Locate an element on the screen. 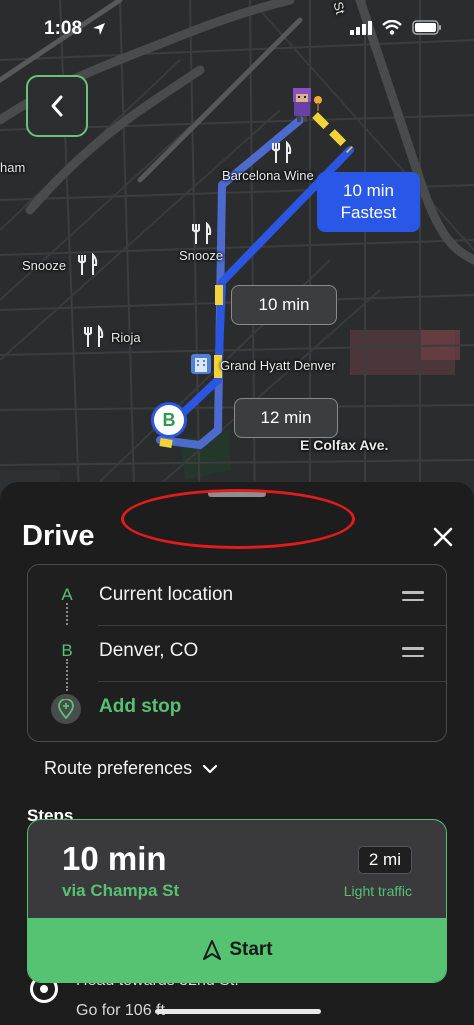 The height and width of the screenshot is (1025, 474). annotation-highlight-oval is located at coordinates (238, 519).